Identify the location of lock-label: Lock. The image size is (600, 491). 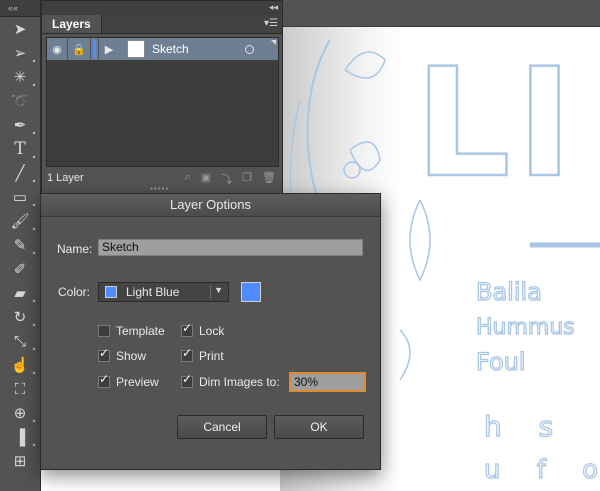
(212, 331).